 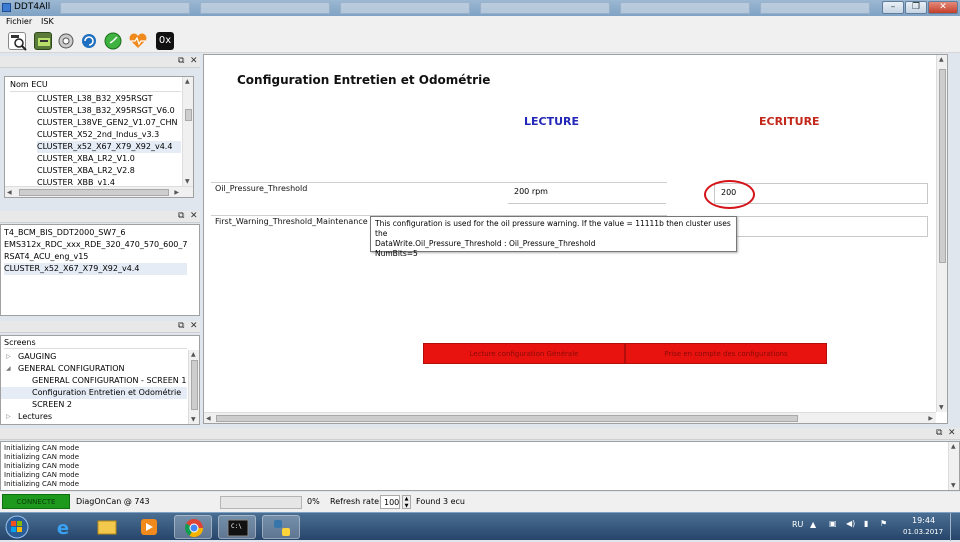 I want to click on terminal-icon: C:\, so click(x=237, y=527).